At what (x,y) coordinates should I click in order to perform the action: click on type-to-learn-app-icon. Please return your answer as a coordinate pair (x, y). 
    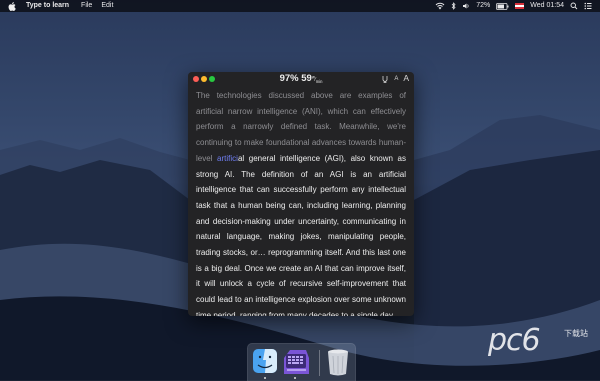
    Looking at the image, I should click on (295, 361).